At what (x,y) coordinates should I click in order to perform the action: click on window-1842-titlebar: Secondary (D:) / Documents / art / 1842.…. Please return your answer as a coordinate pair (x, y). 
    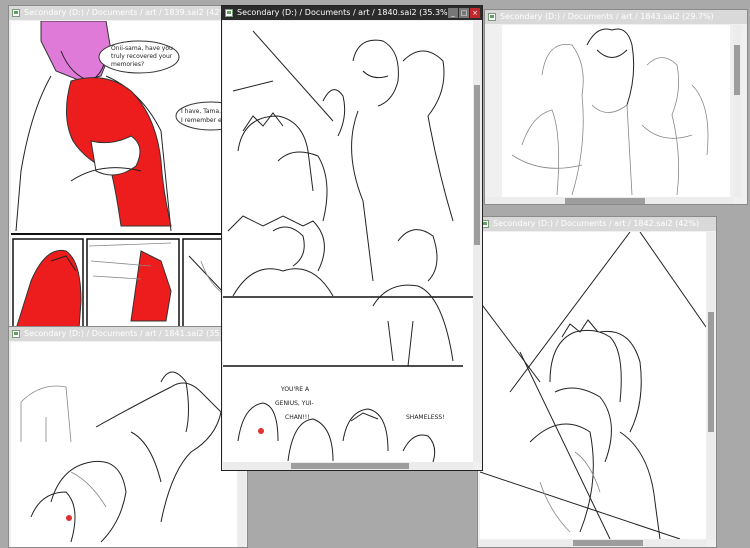
    Looking at the image, I should click on (597, 224).